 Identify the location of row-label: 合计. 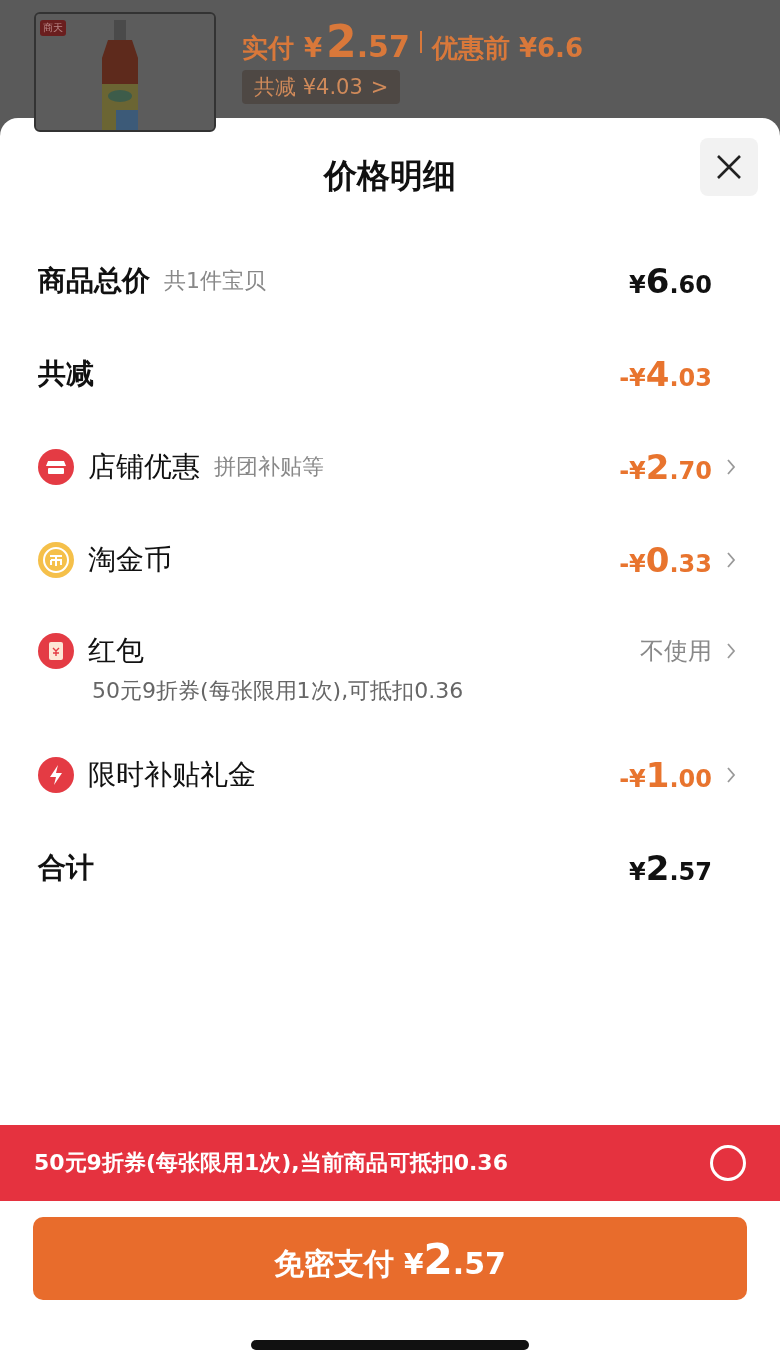
(66, 867).